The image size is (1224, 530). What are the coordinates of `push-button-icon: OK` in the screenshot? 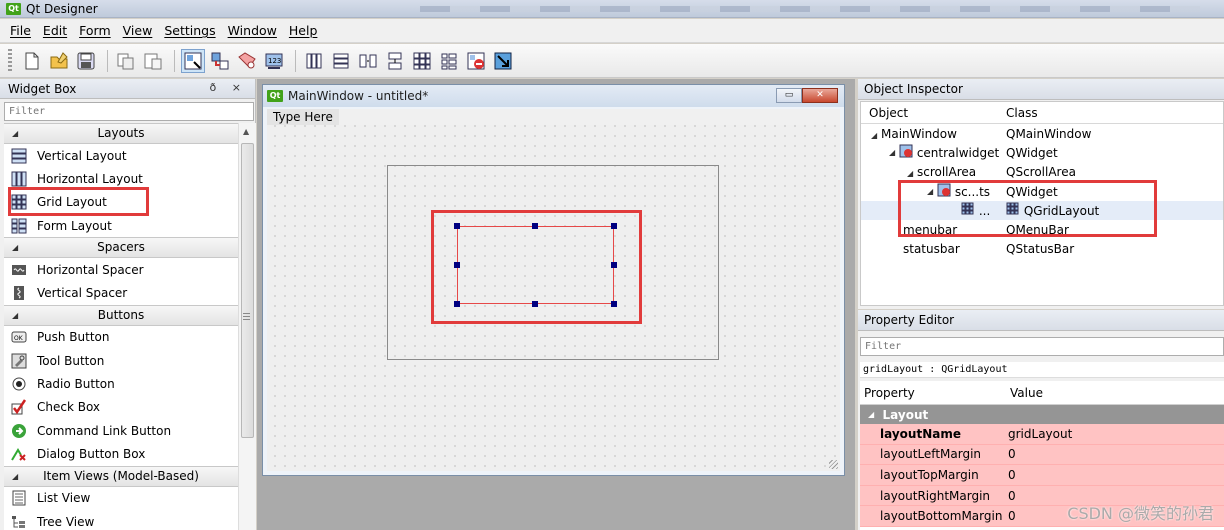 It's located at (19, 337).